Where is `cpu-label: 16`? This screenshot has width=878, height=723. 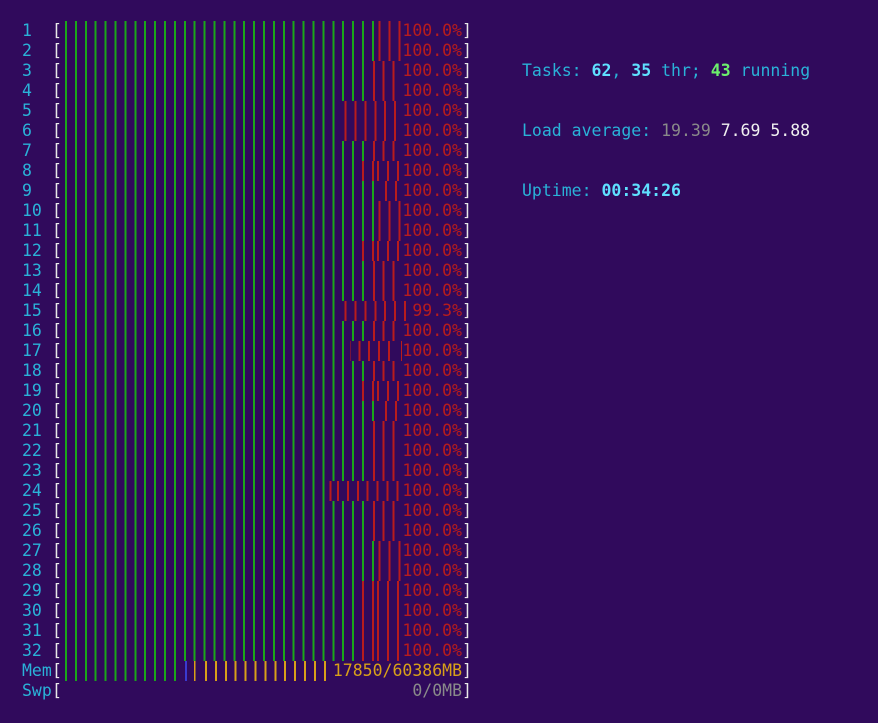 cpu-label: 16 is located at coordinates (32, 330).